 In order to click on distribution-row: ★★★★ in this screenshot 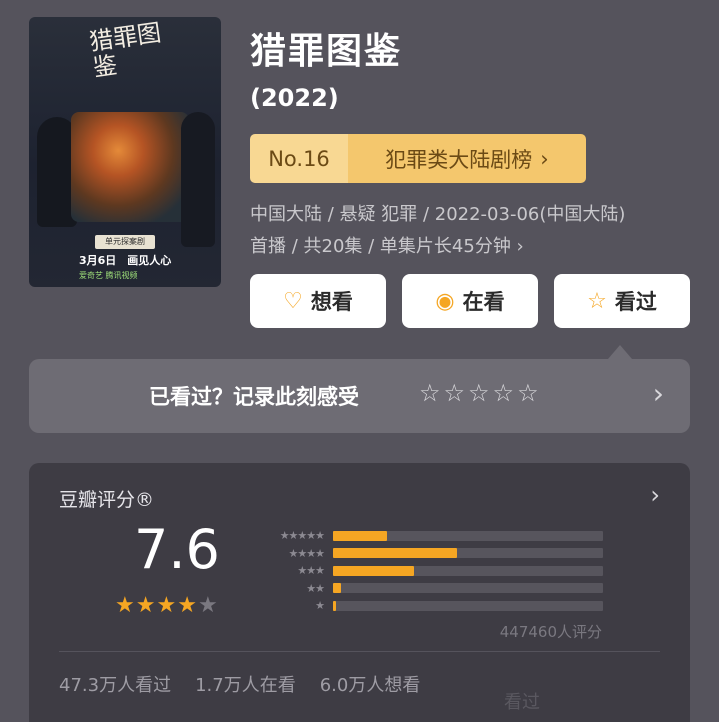, I will do `click(428, 554)`.